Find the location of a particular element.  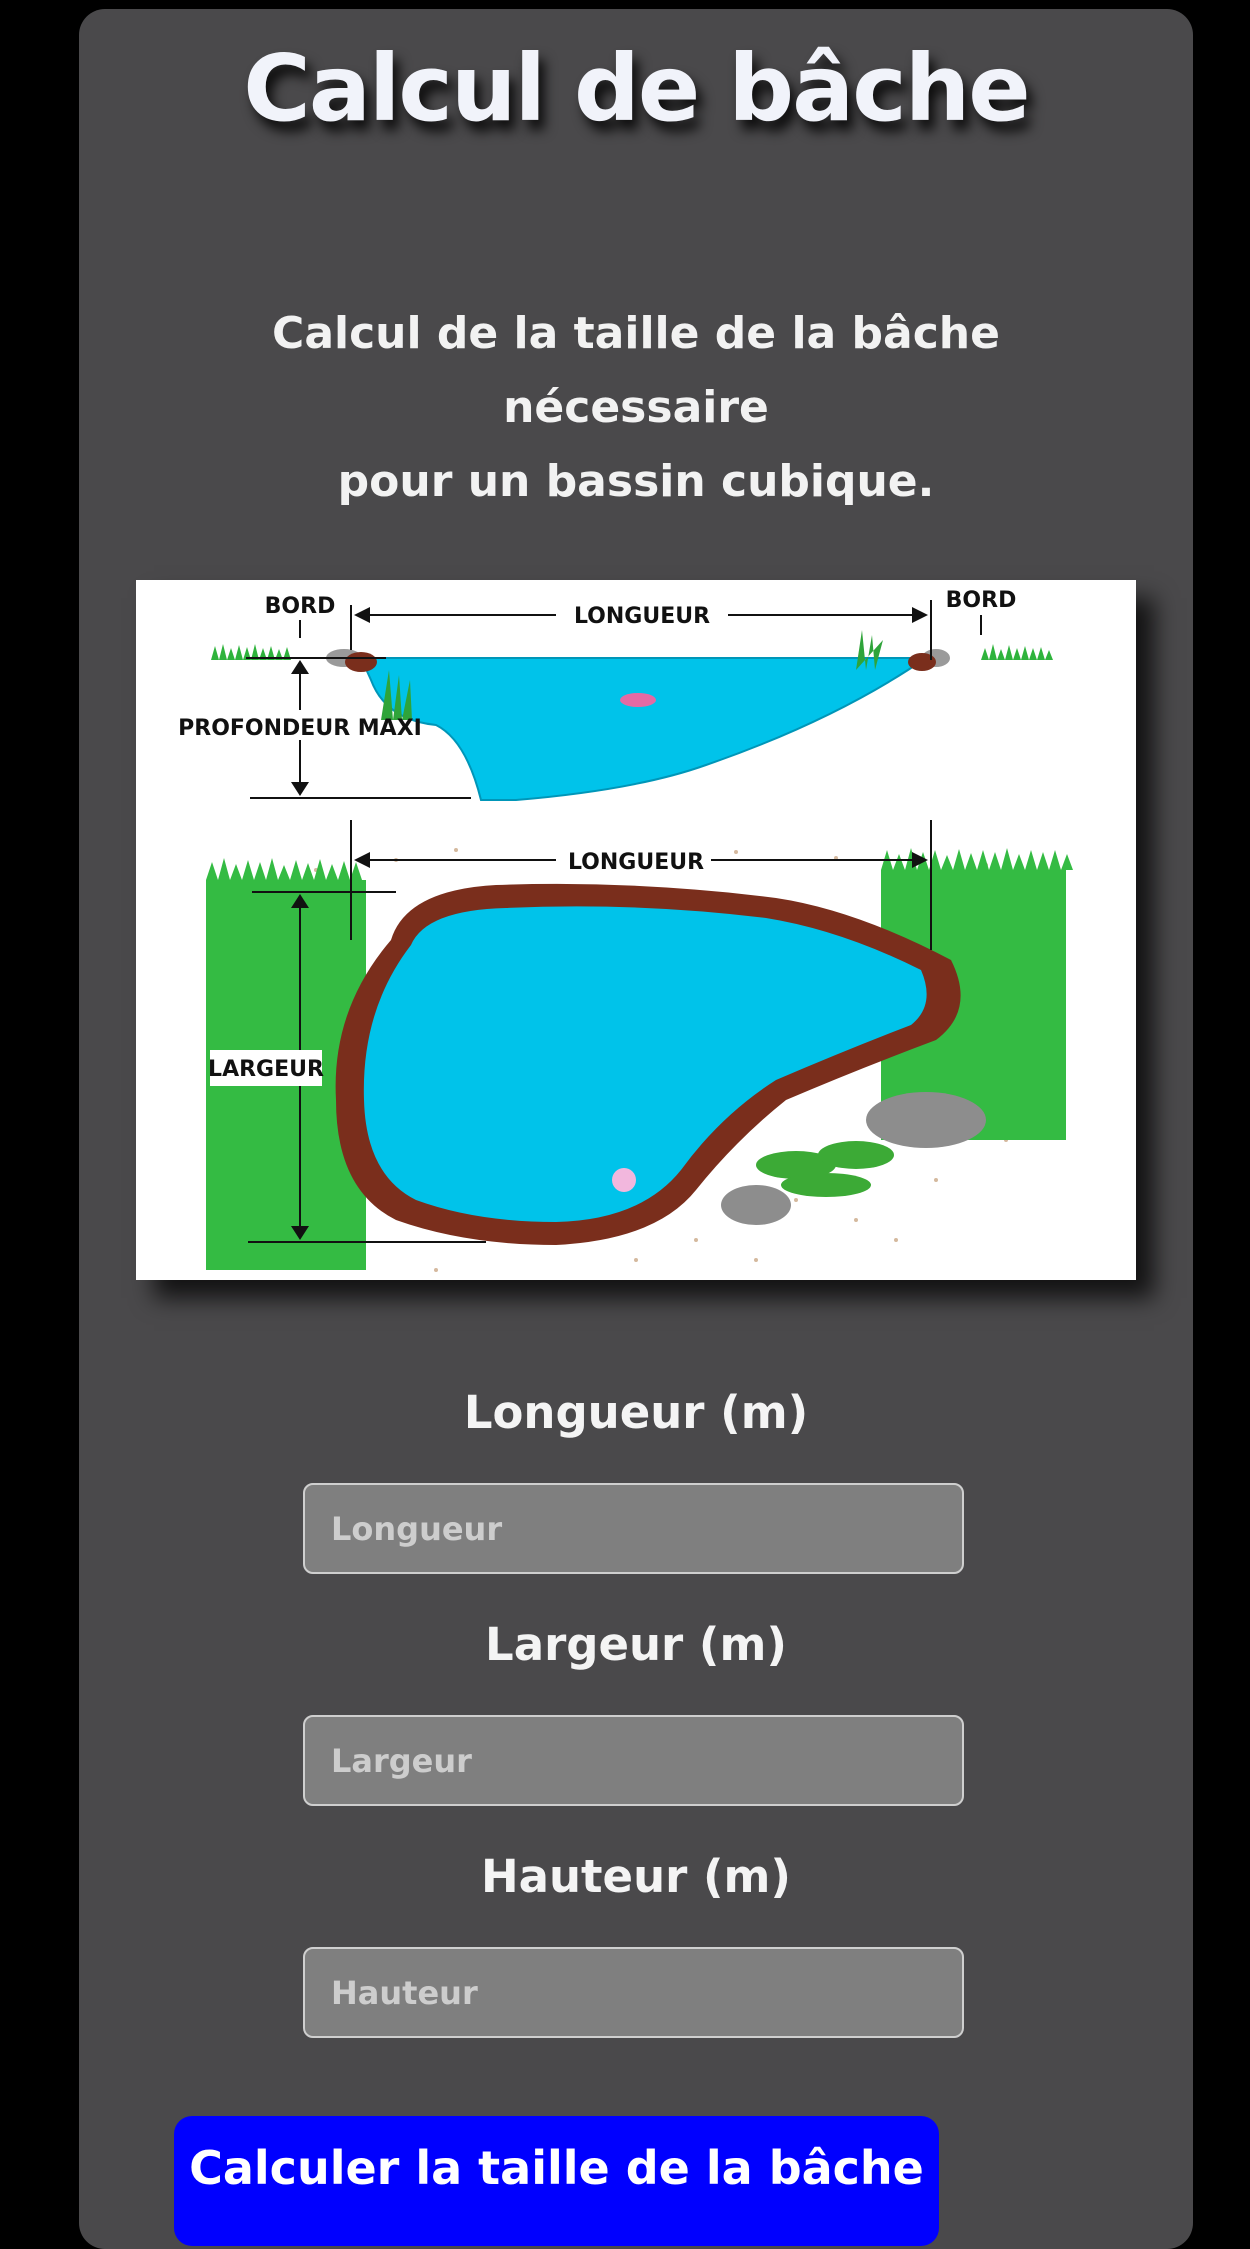

width-input is located at coordinates (633, 1760).